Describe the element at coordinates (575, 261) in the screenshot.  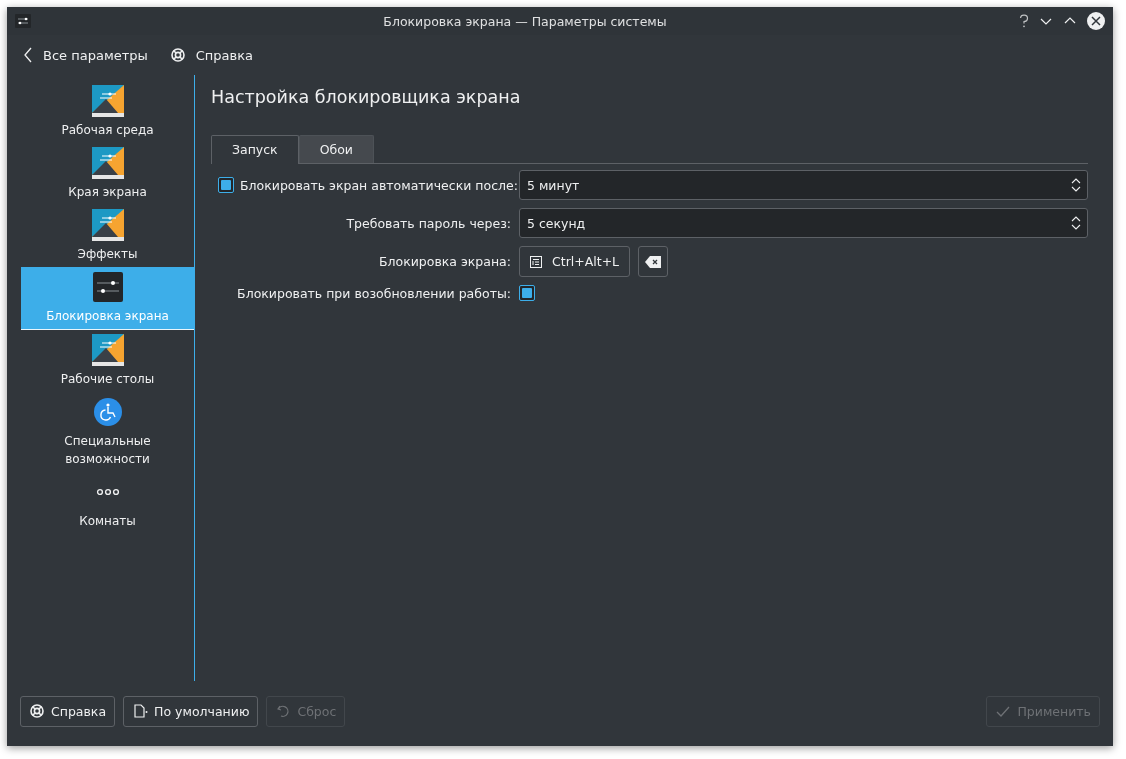
I see `shortcut-button: Ctrl+Alt+L` at that location.